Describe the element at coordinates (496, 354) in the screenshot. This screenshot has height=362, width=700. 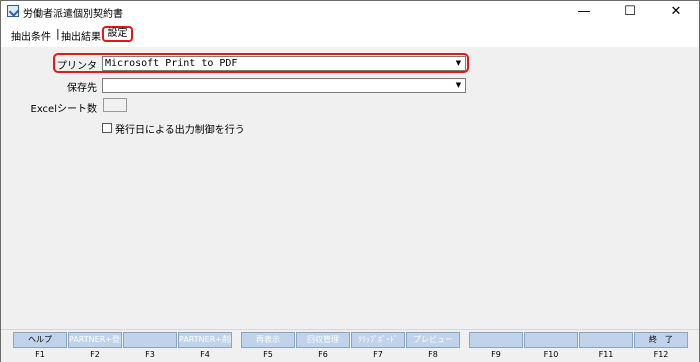
I see `f9-key-label: F9` at that location.